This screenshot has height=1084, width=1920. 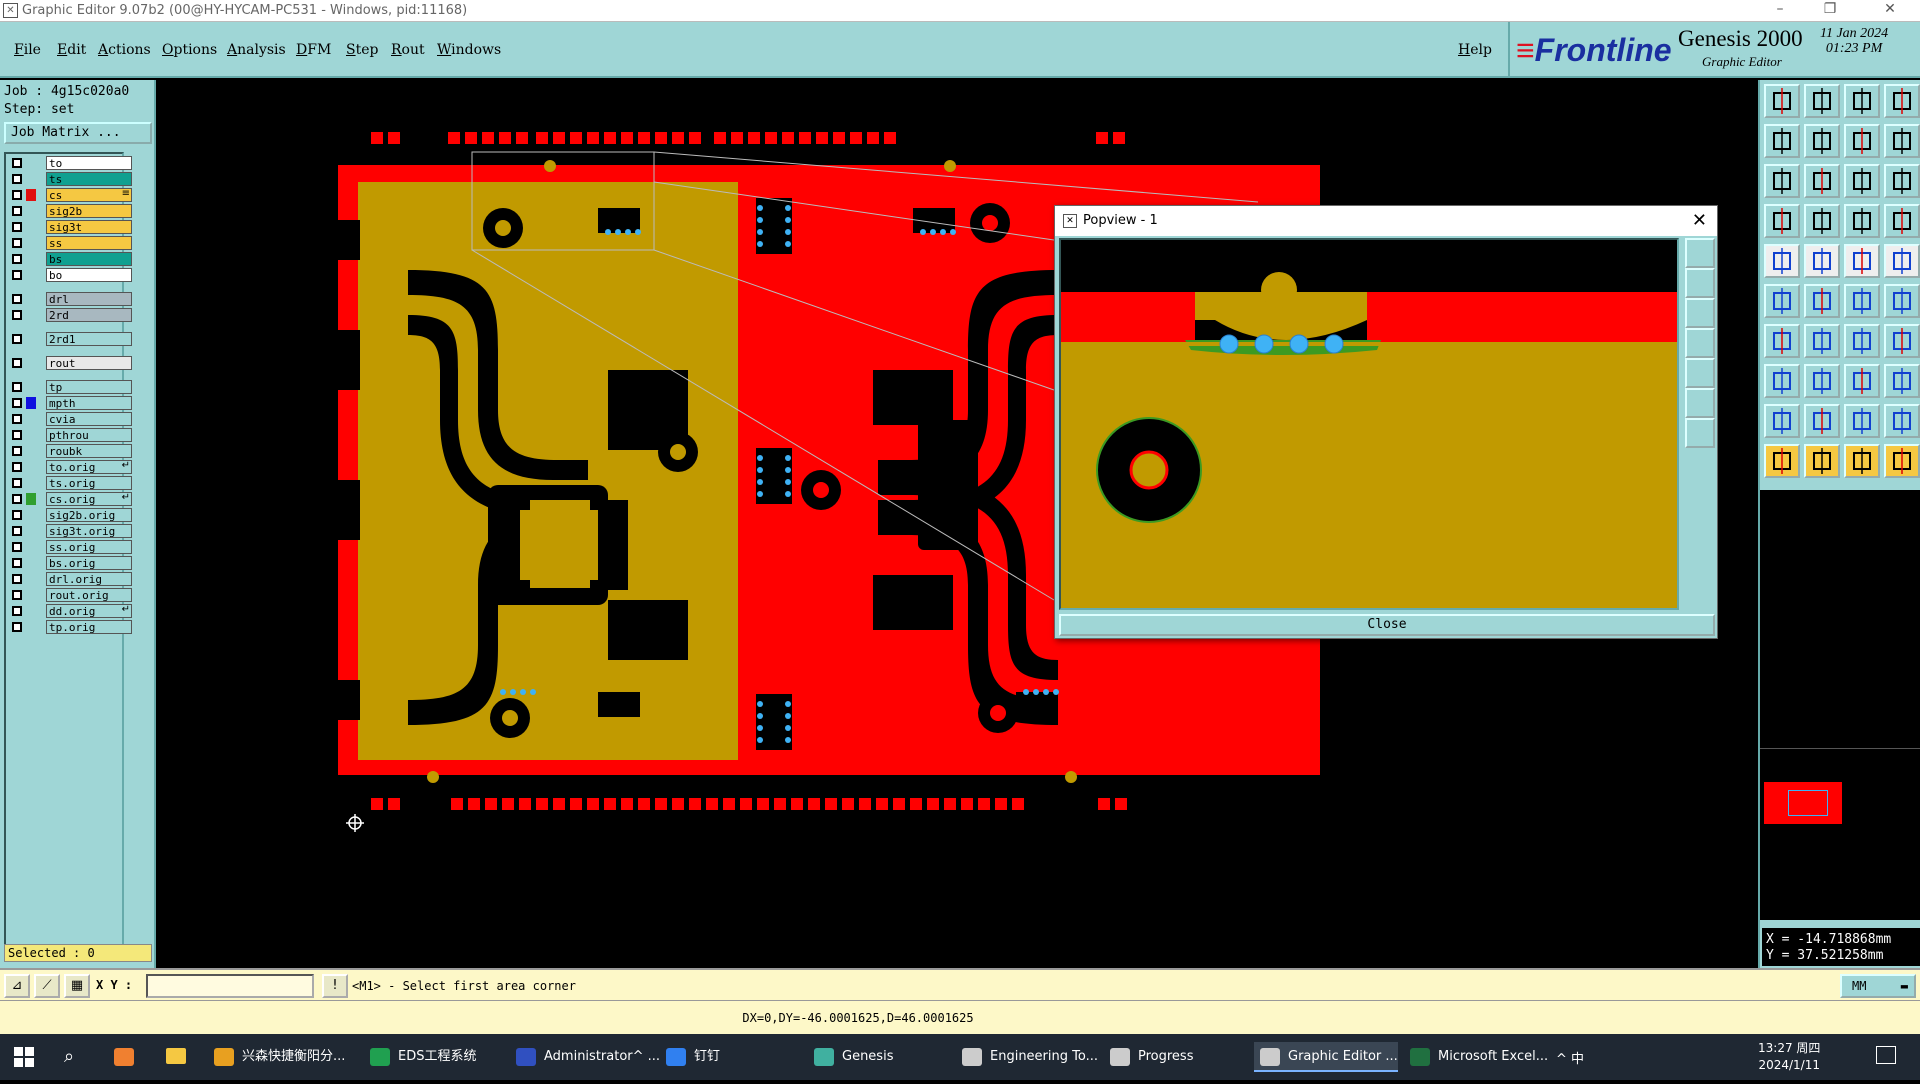 I want to click on popview-center-icon, so click(x=1700, y=433).